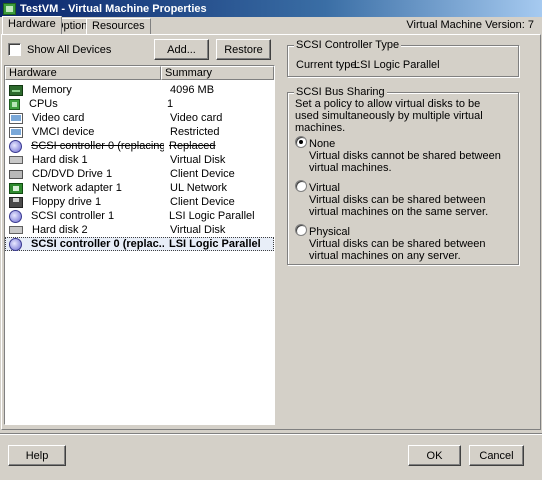  What do you see at coordinates (139, 90) in the screenshot?
I see `hardware-row-memory: Memory 4096 MB` at bounding box center [139, 90].